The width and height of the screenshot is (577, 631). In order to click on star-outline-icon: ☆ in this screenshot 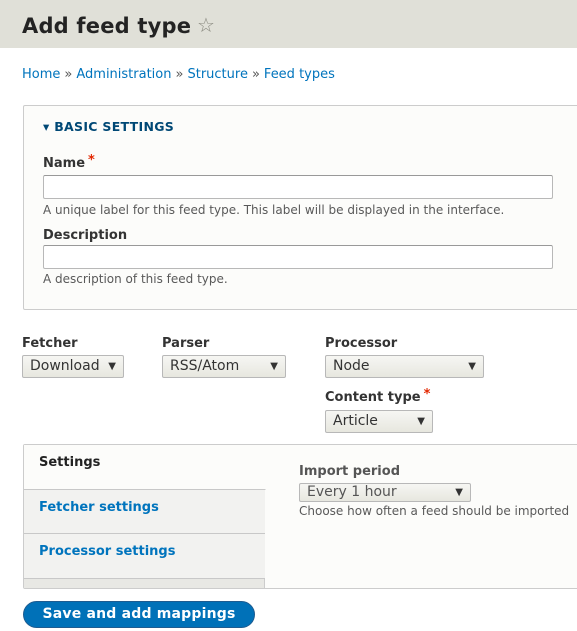, I will do `click(206, 25)`.